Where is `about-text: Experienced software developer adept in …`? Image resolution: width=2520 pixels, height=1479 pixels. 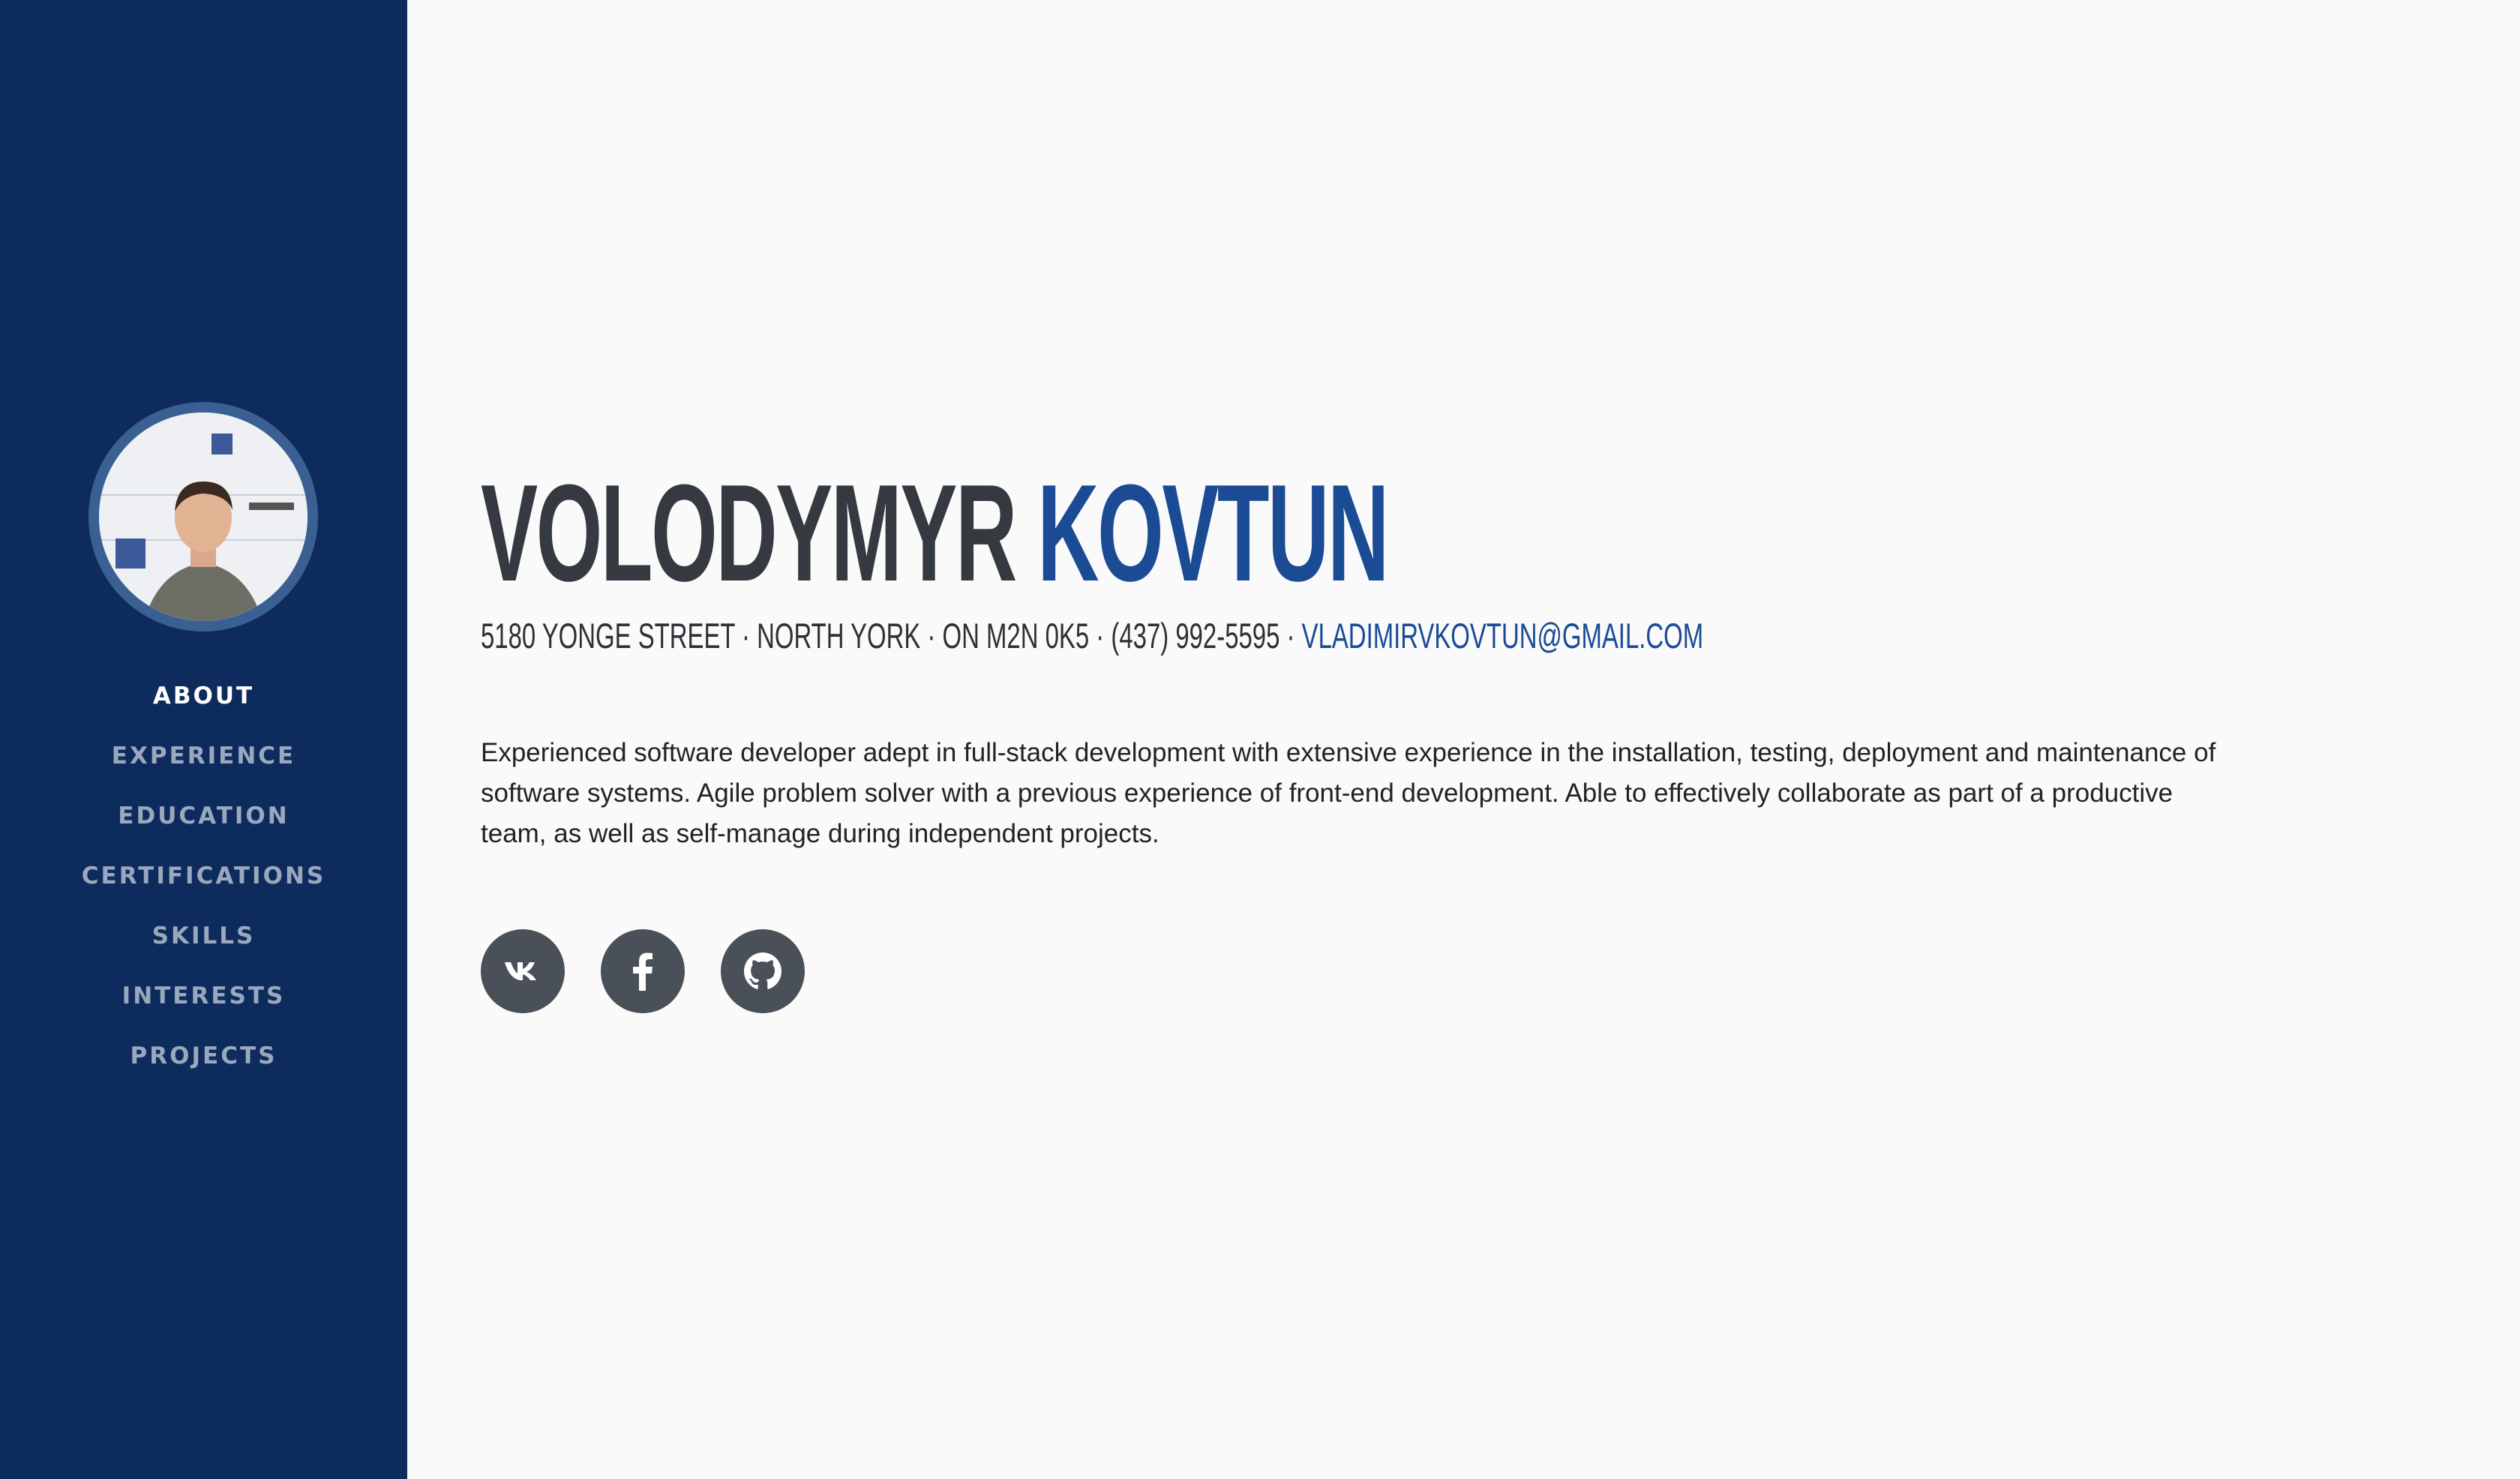
about-text: Experienced software developer adept in … is located at coordinates (1348, 793).